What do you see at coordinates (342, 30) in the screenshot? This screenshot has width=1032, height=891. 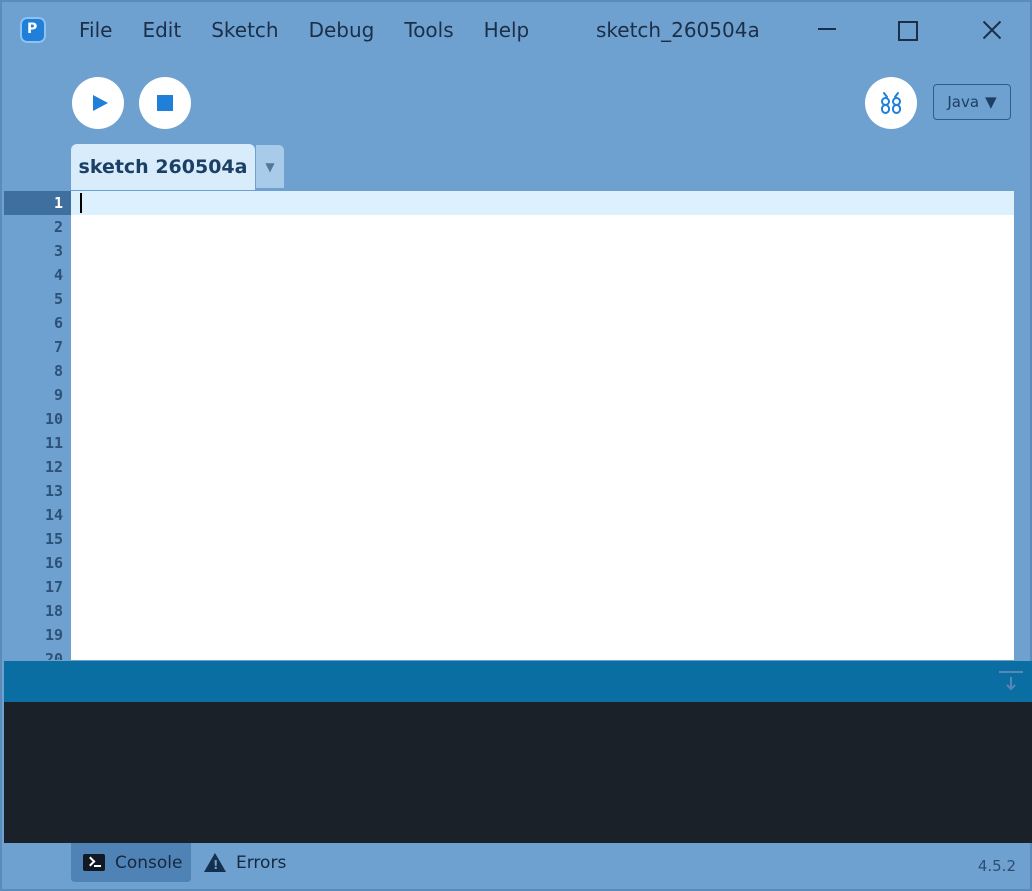 I see `menu-debug: Debug` at bounding box center [342, 30].